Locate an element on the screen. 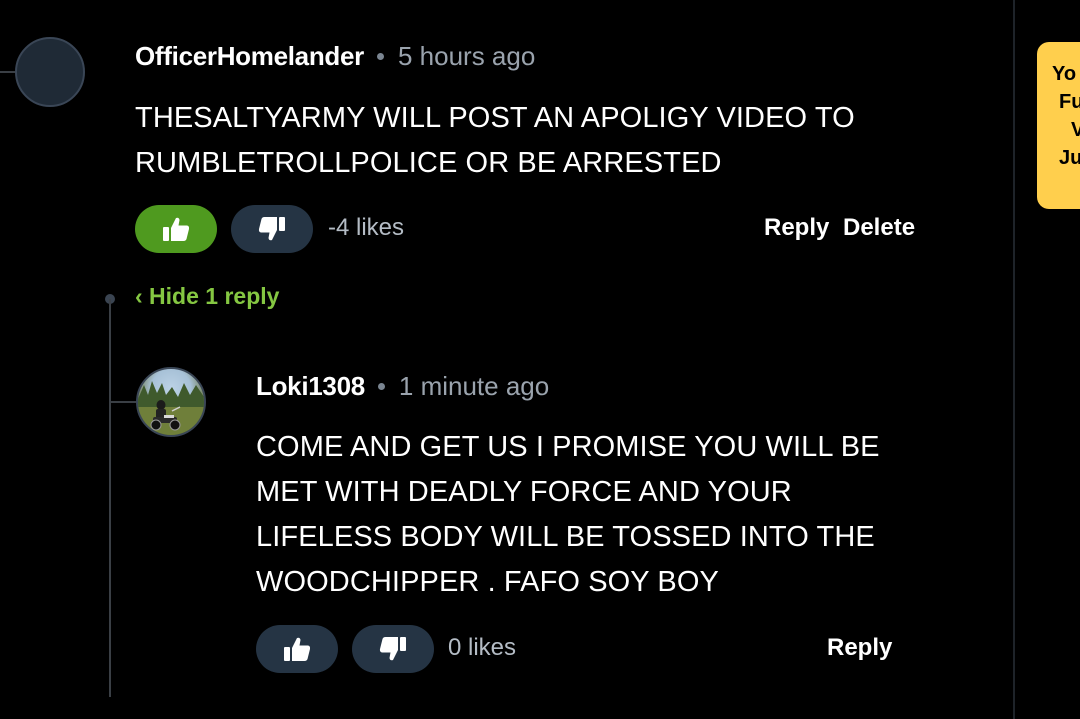 This screenshot has height=719, width=1080. comment-body-line: LIFELESS BODY WILL BE TOSSED INTO THE is located at coordinates (565, 537).